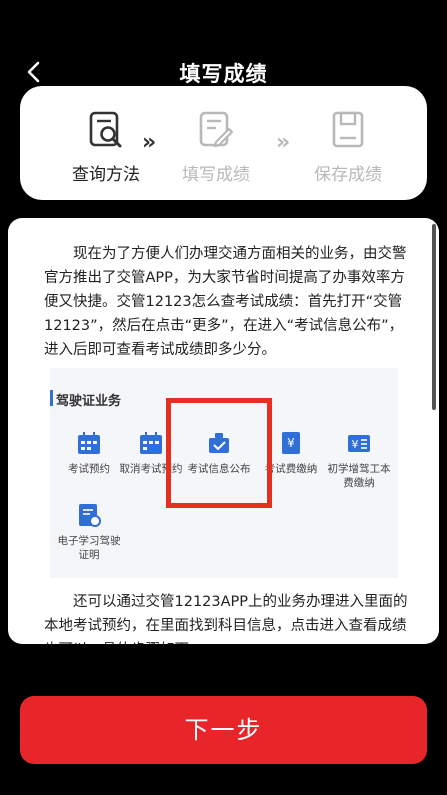 This screenshot has height=795, width=447. I want to click on step-label: 查询方法, so click(106, 175).